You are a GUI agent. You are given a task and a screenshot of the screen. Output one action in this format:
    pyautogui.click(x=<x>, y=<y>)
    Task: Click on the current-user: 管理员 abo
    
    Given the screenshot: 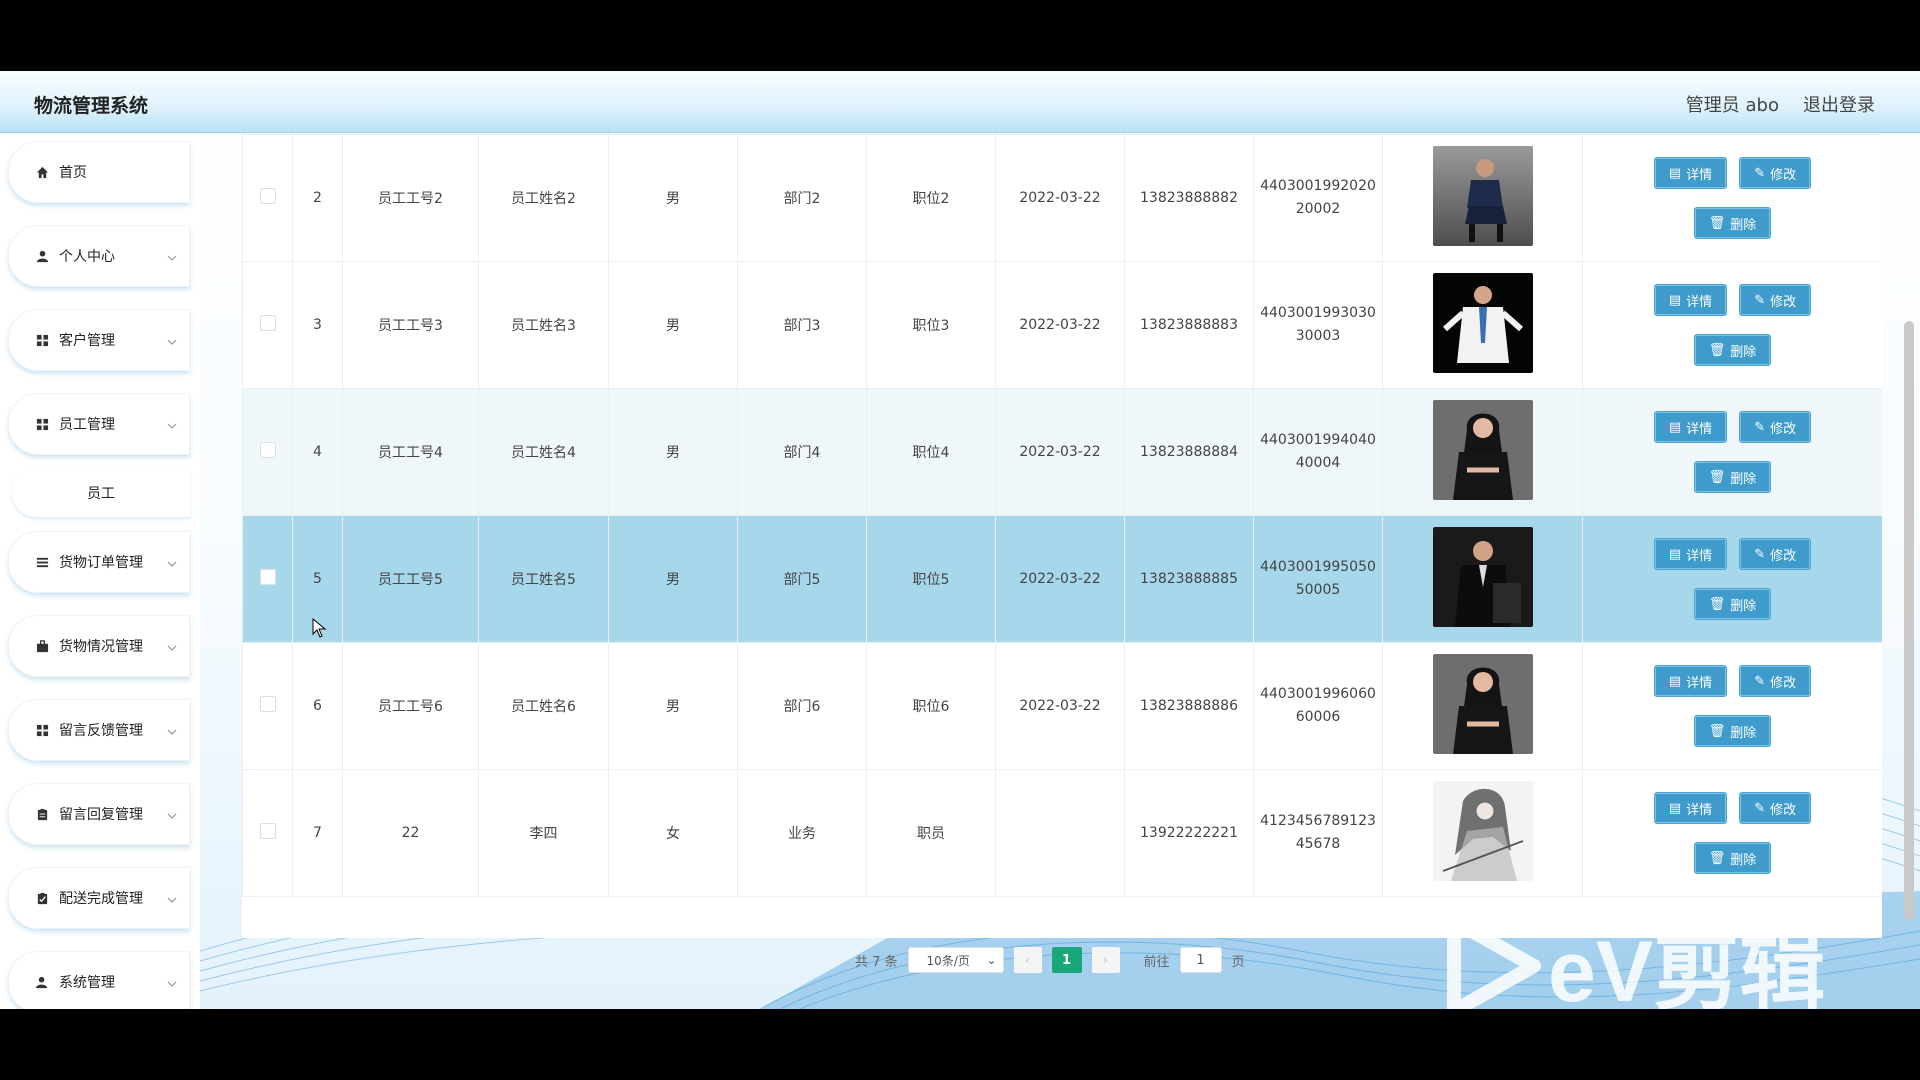 What is the action you would take?
    pyautogui.click(x=1732, y=105)
    